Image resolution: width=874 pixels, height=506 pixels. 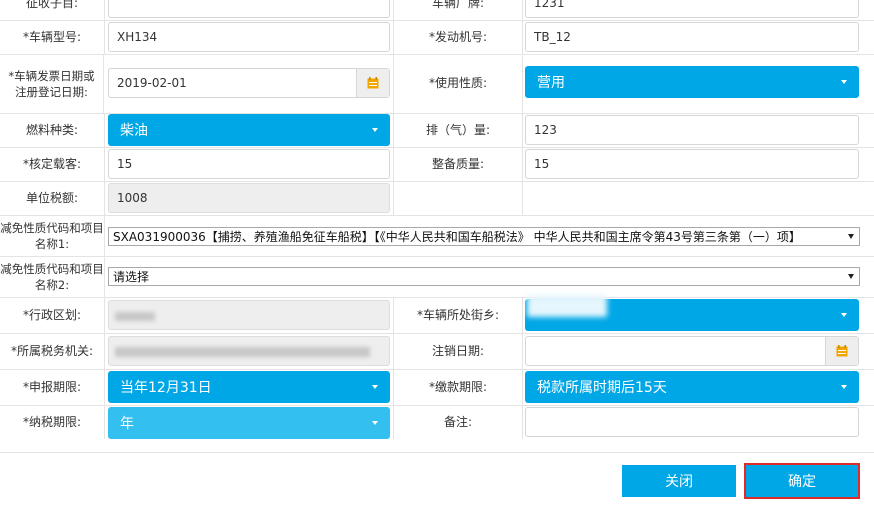 What do you see at coordinates (249, 387) in the screenshot?
I see `filing-deadline-select: 当年12月31日` at bounding box center [249, 387].